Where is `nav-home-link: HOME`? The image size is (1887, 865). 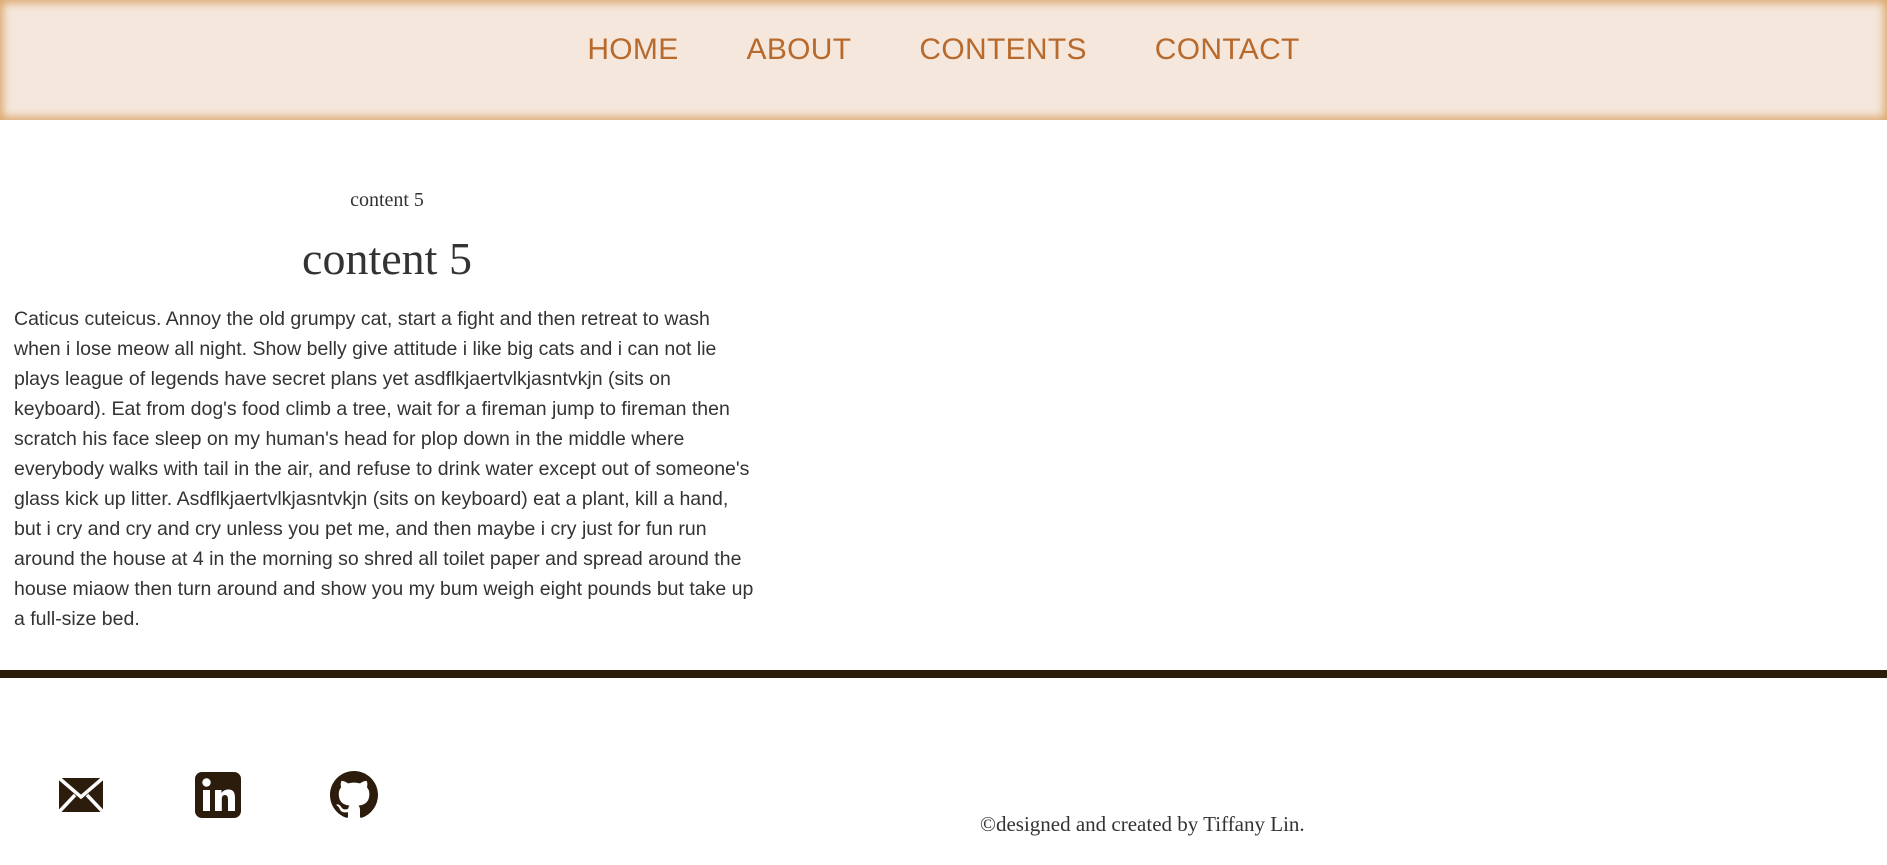
nav-home-link: HOME is located at coordinates (632, 50).